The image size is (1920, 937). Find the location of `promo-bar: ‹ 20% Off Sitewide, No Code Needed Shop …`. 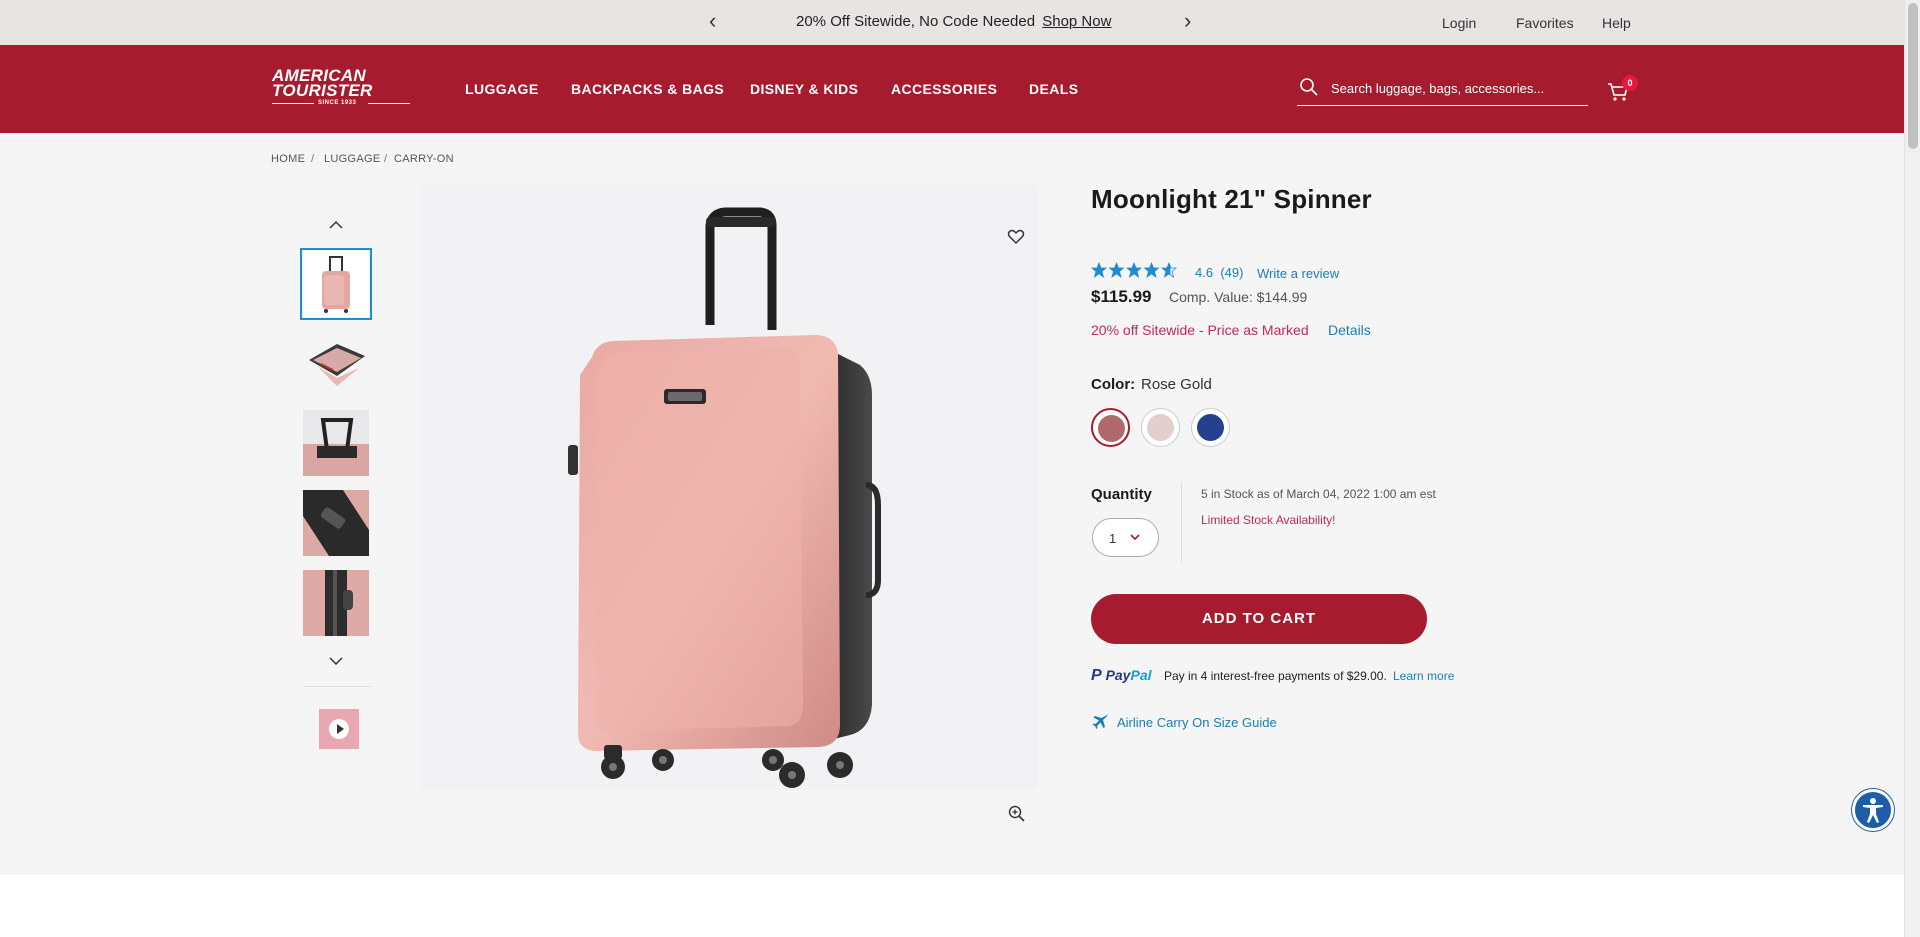

promo-bar: ‹ 20% Off Sitewide, No Code Needed Shop … is located at coordinates (952, 22).